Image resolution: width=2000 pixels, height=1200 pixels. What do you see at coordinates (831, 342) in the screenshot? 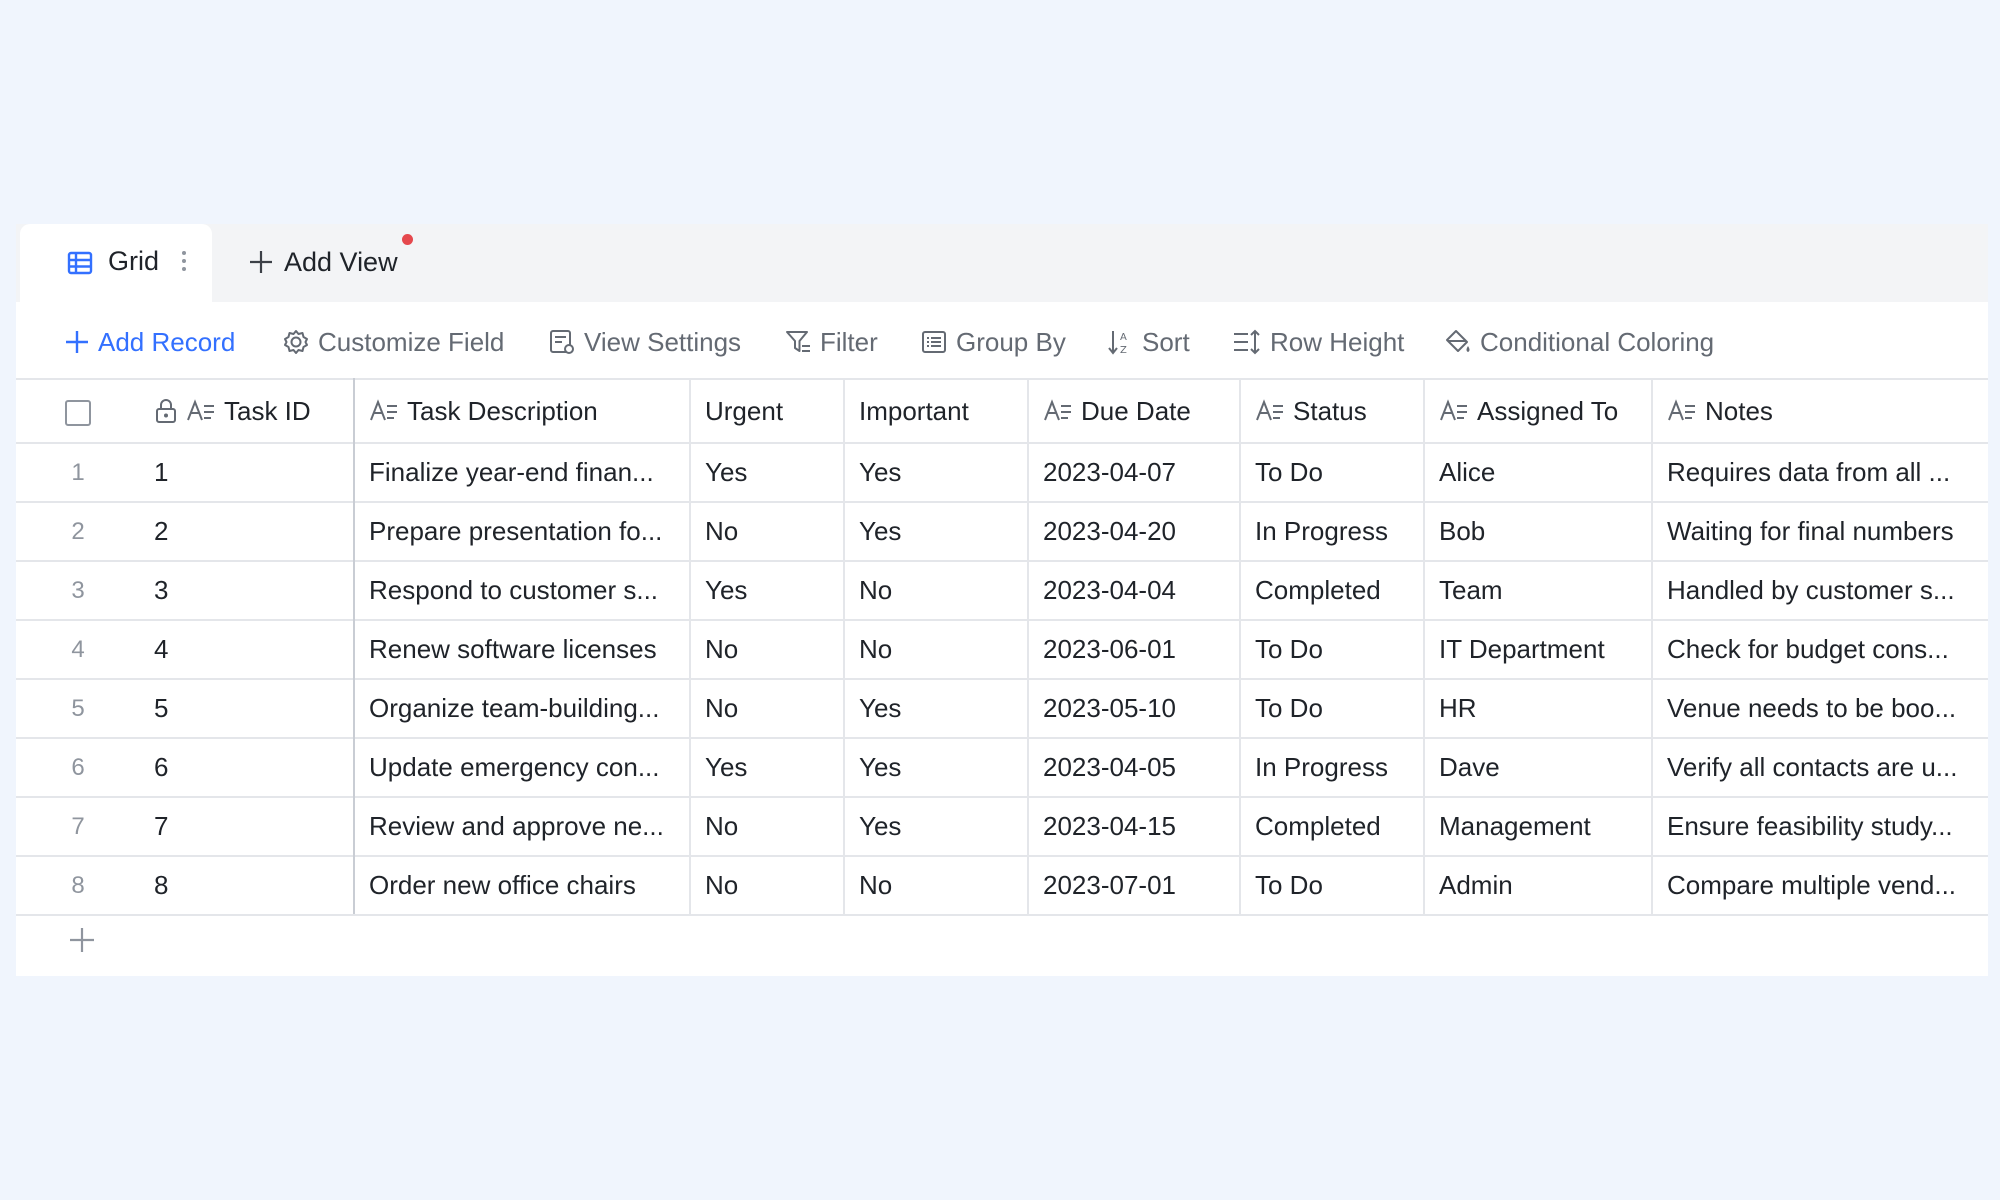
I see `filter-button: Filter` at bounding box center [831, 342].